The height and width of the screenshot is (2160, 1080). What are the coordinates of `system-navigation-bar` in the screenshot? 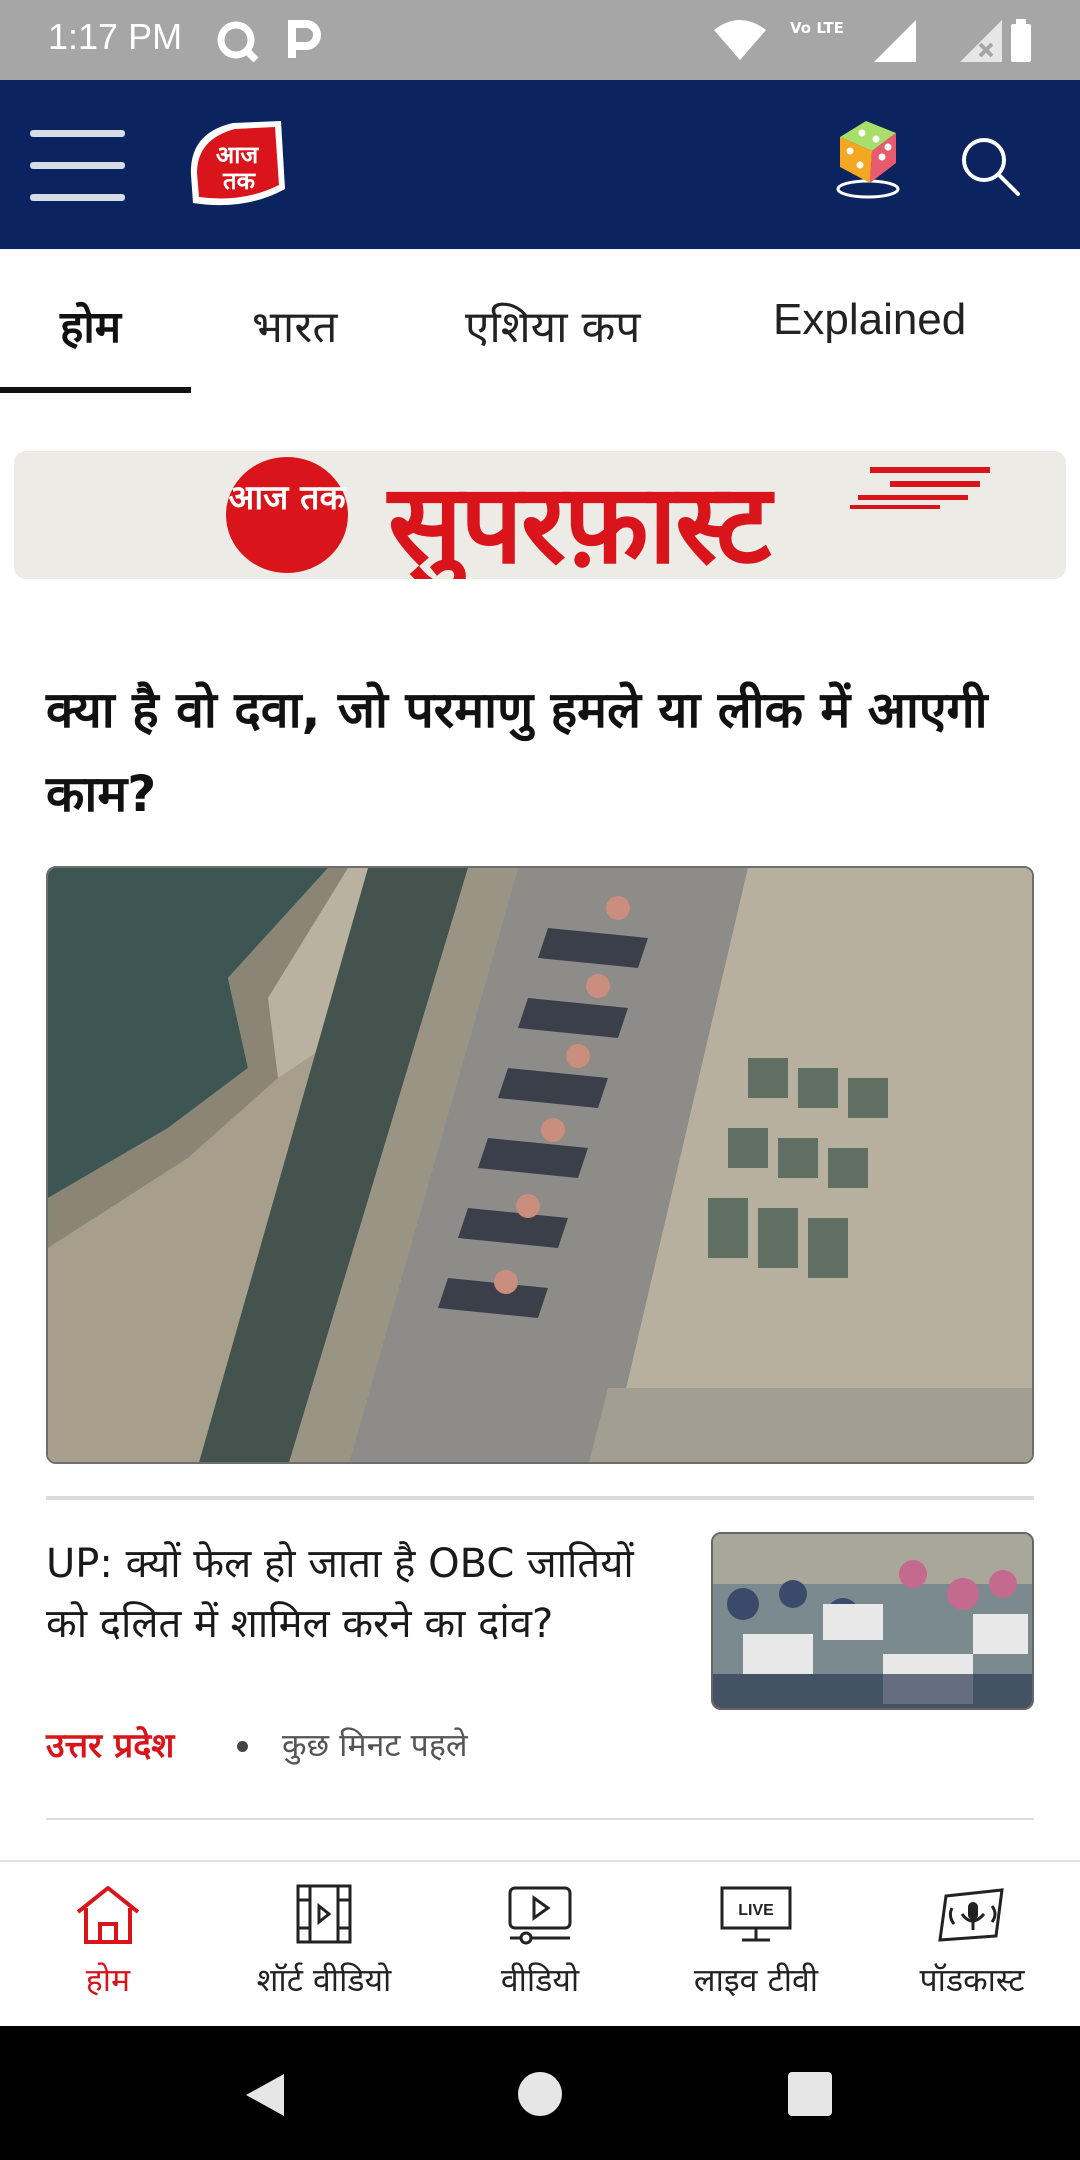 It's located at (540, 2093).